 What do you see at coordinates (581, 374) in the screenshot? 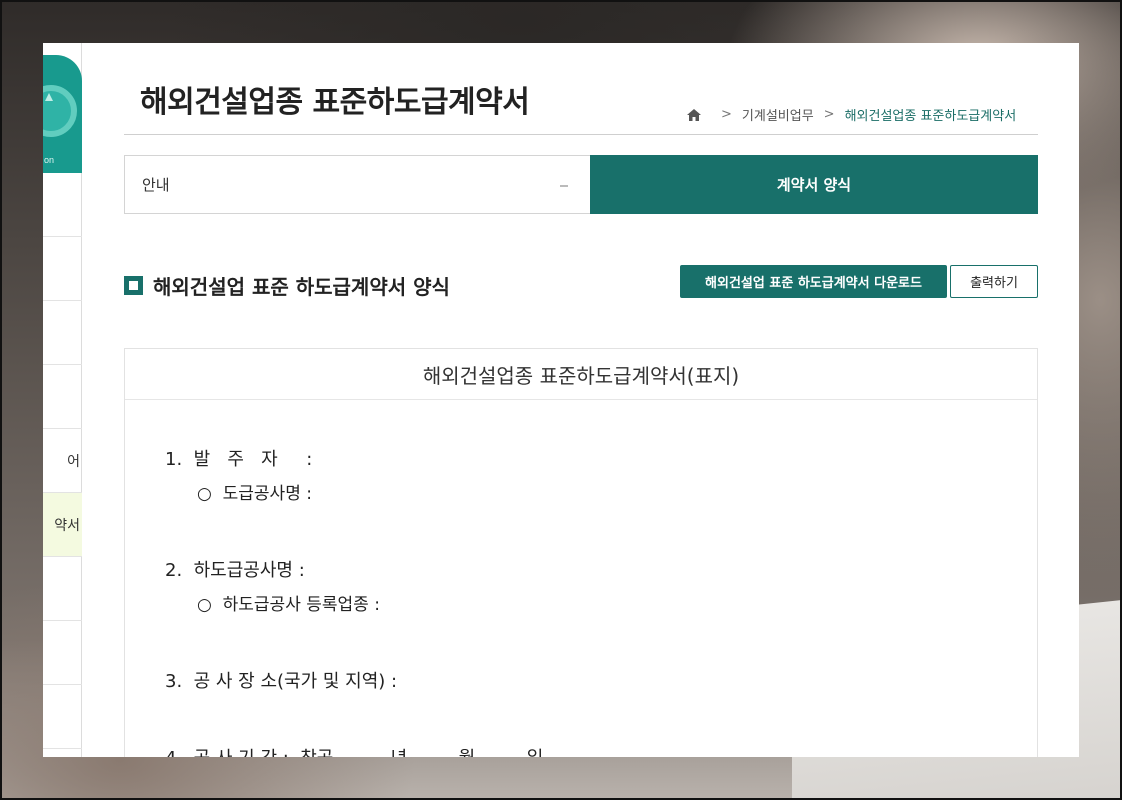
I see `document-heading: 해외건설업종 표준하도급계약서(표지)` at bounding box center [581, 374].